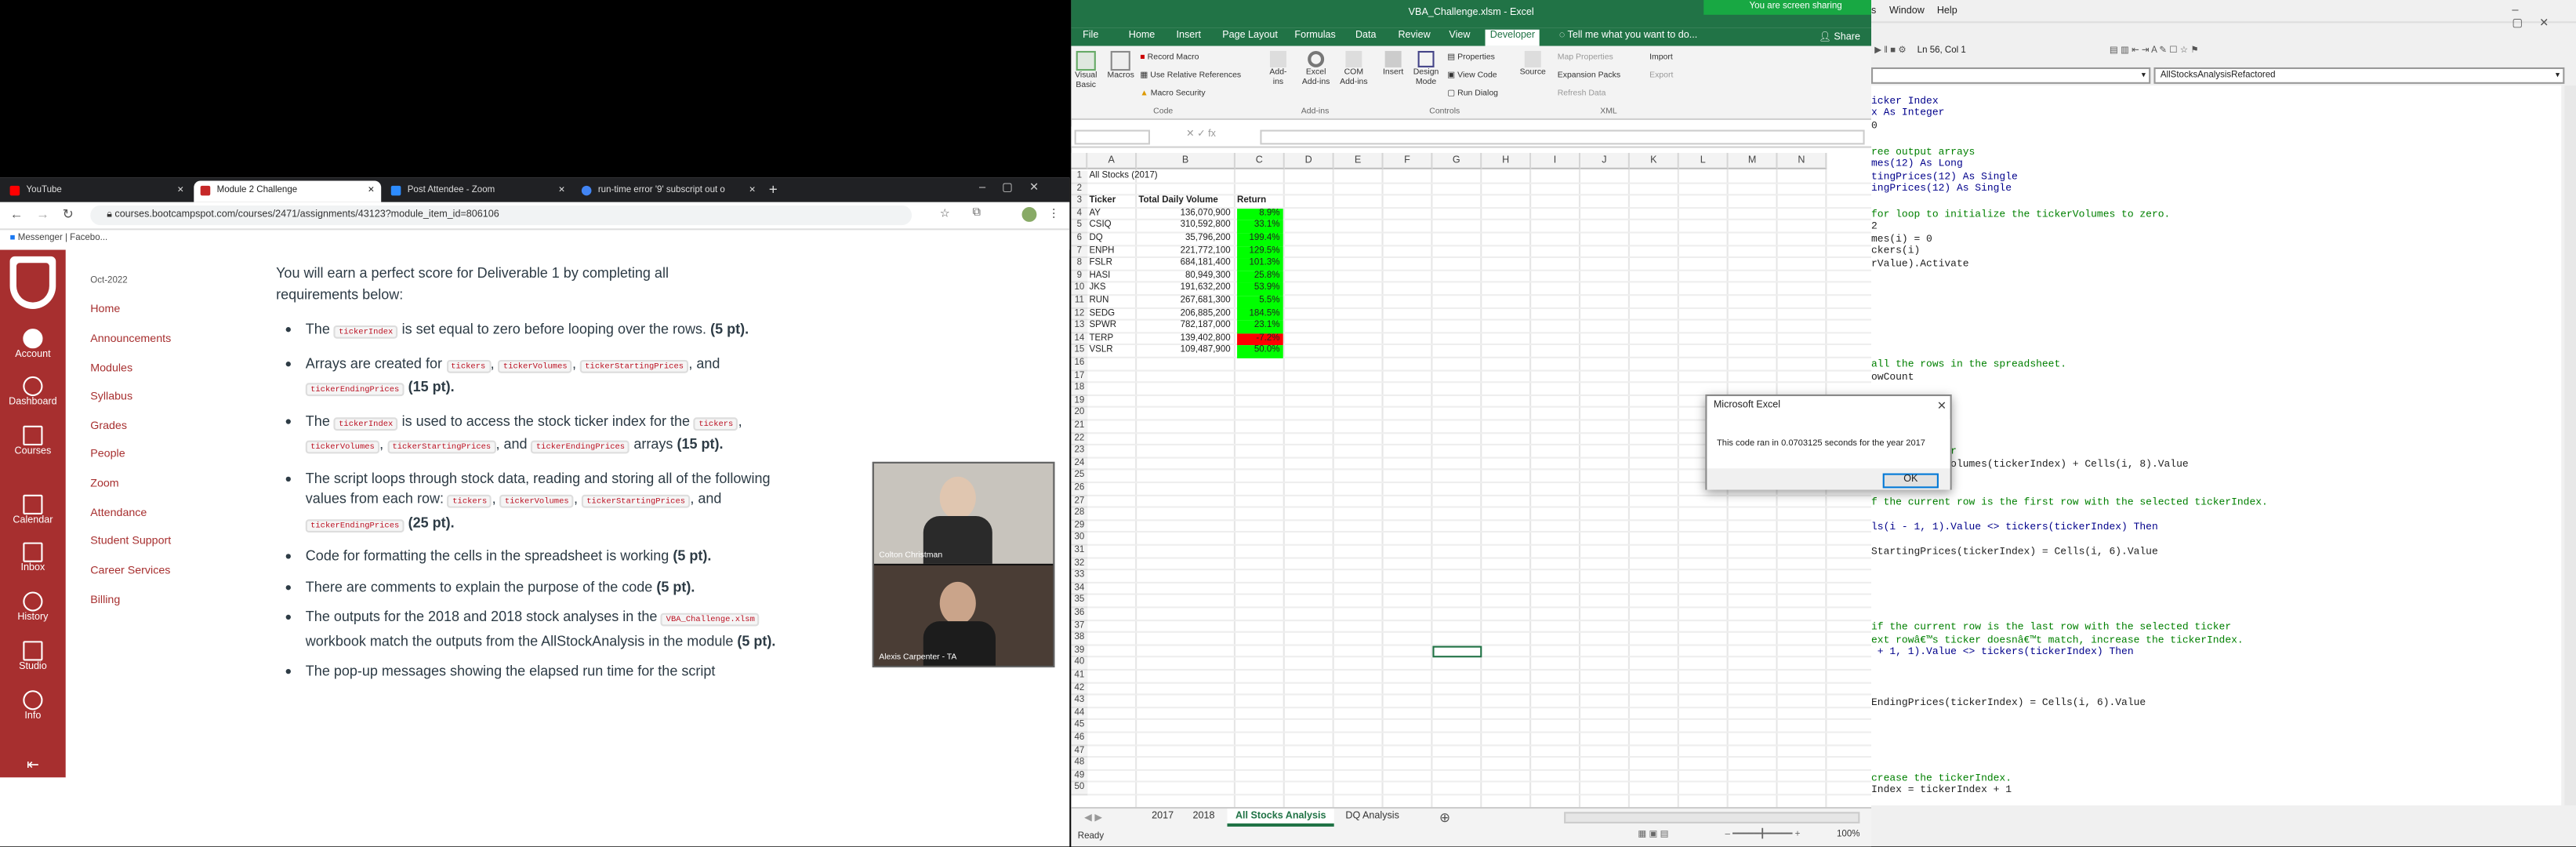 This screenshot has height=847, width=2576. What do you see at coordinates (562, 191) in the screenshot?
I see `close-icon: ✕` at bounding box center [562, 191].